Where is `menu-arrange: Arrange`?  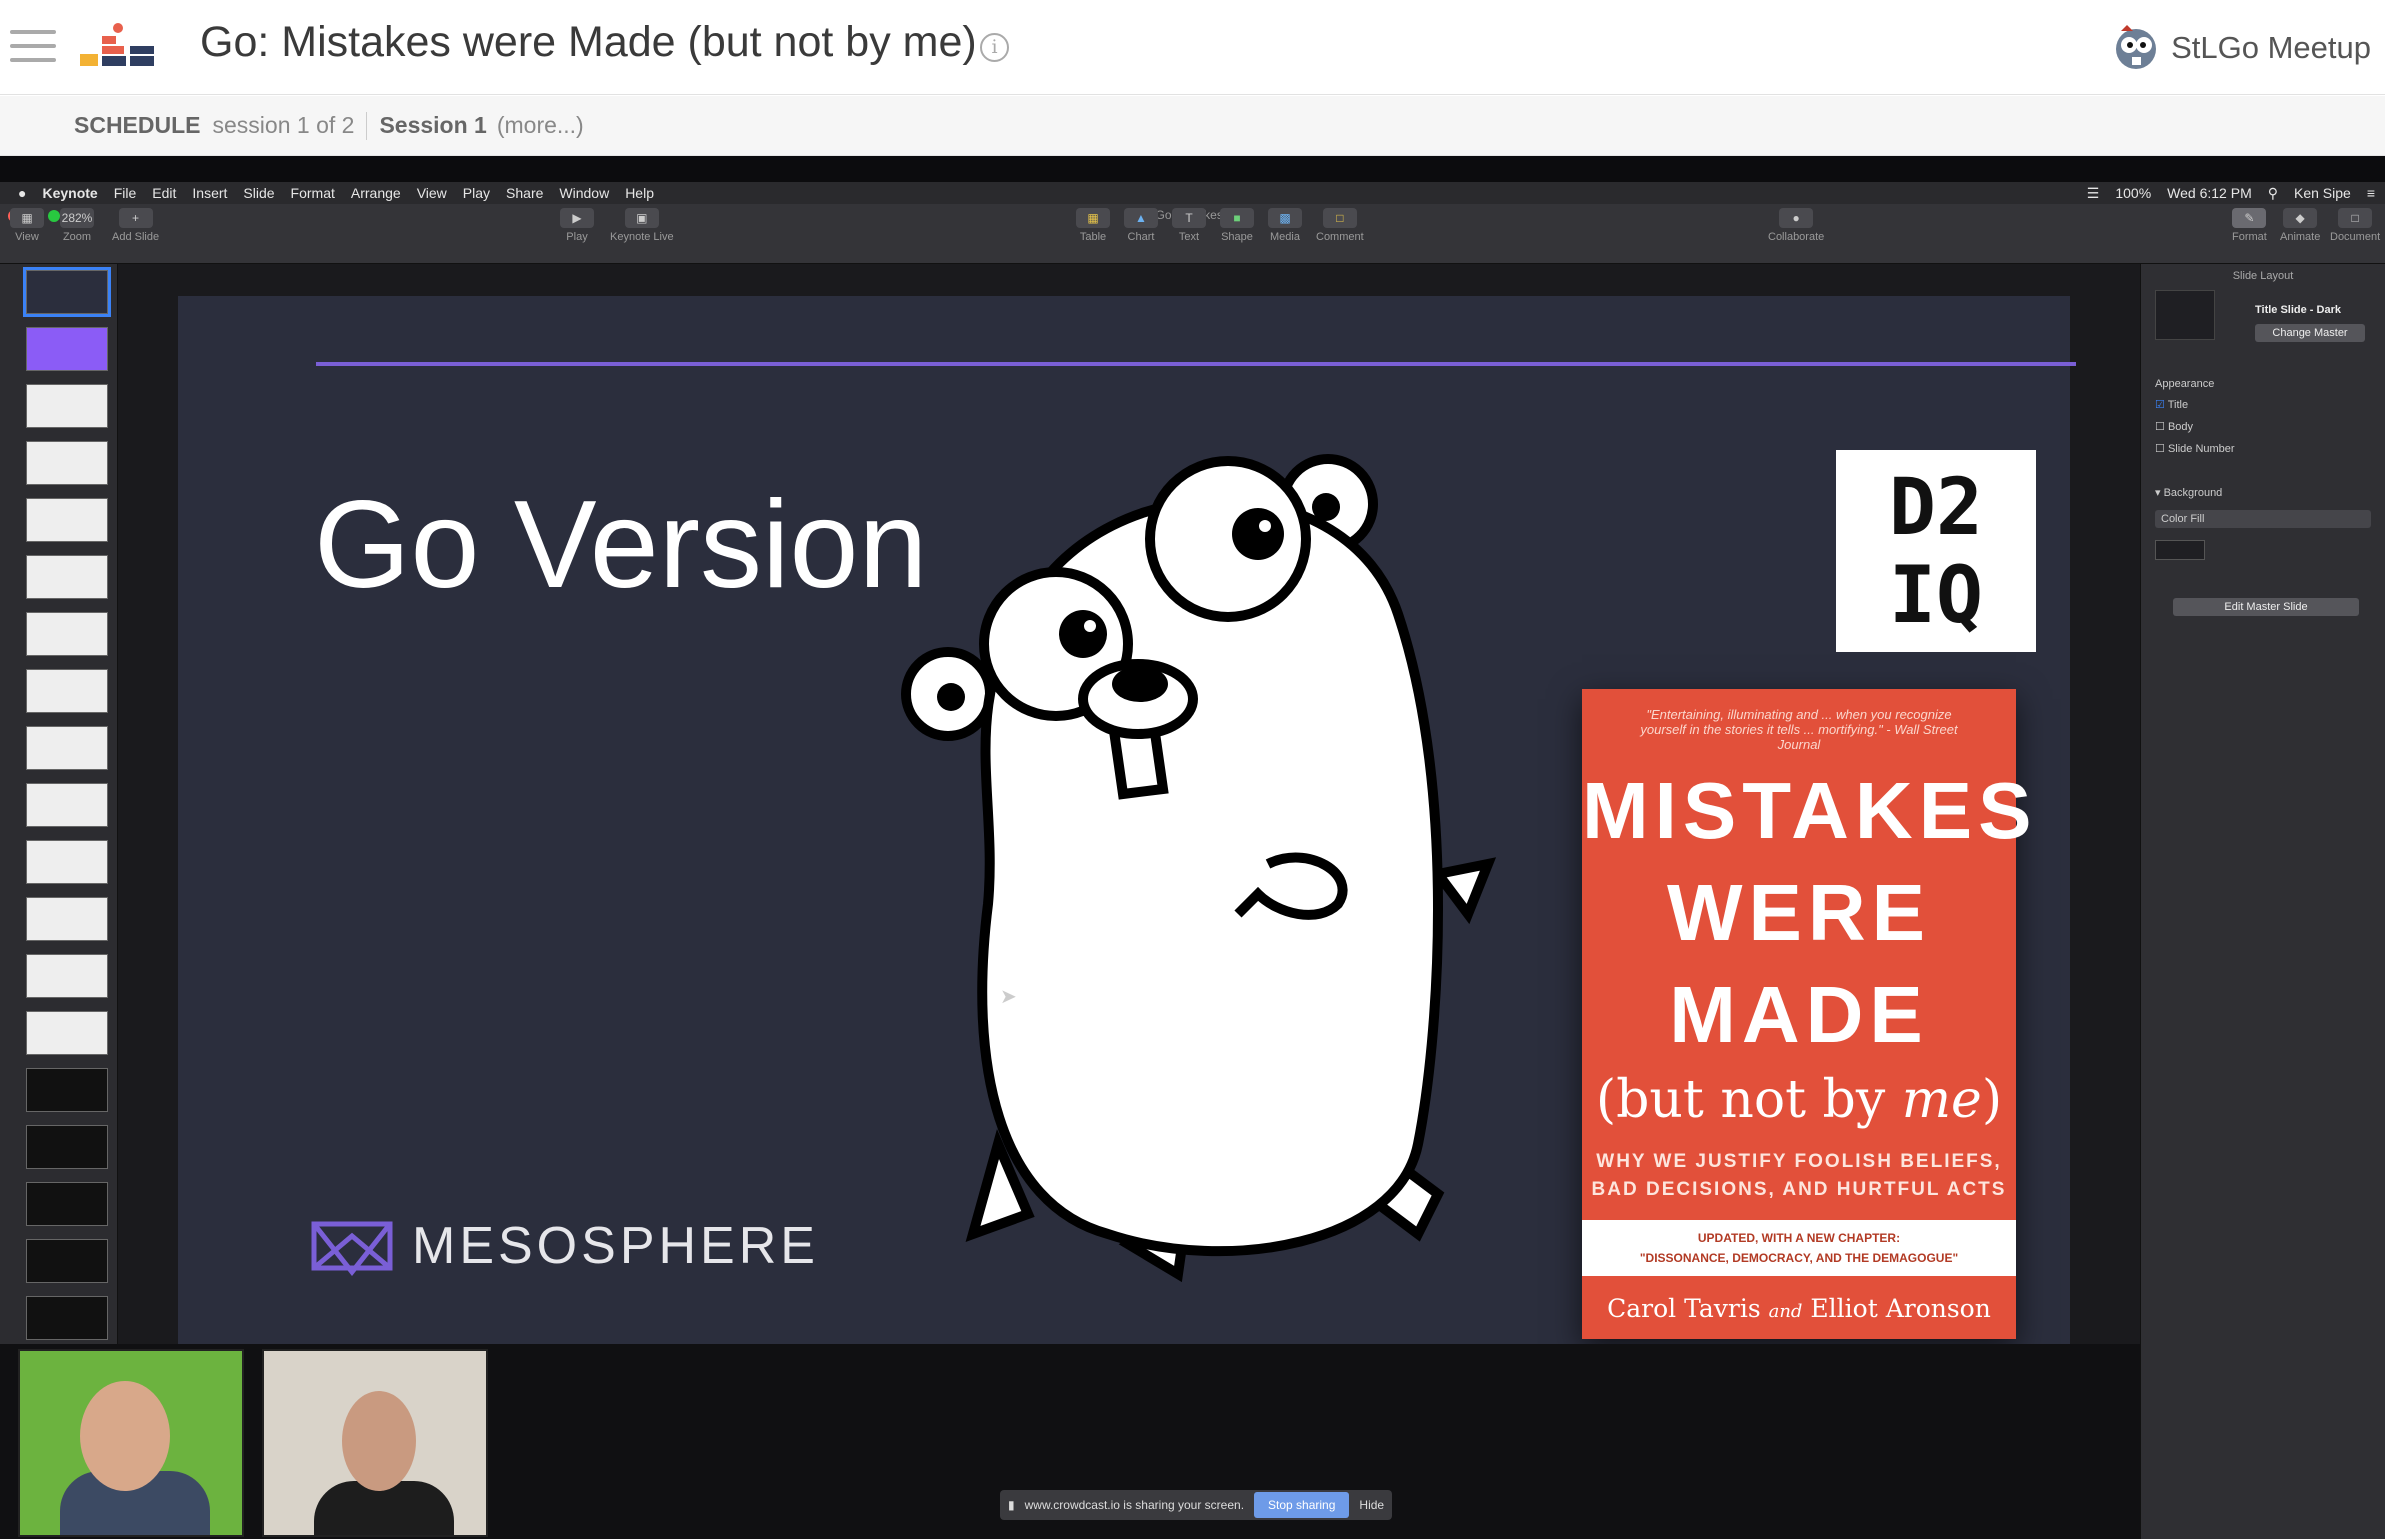
menu-arrange: Arrange is located at coordinates (376, 193).